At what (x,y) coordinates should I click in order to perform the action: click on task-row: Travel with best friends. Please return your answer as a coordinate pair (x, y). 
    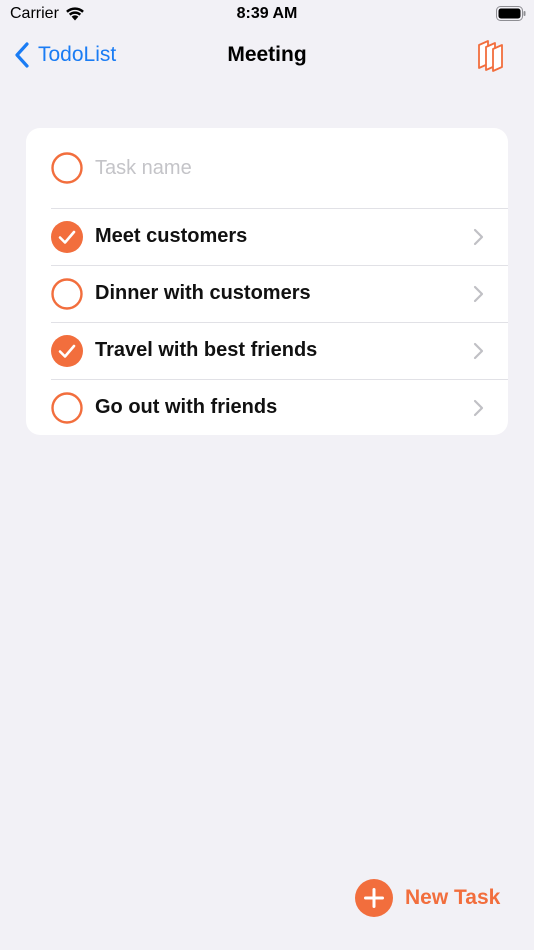
    Looking at the image, I should click on (267, 350).